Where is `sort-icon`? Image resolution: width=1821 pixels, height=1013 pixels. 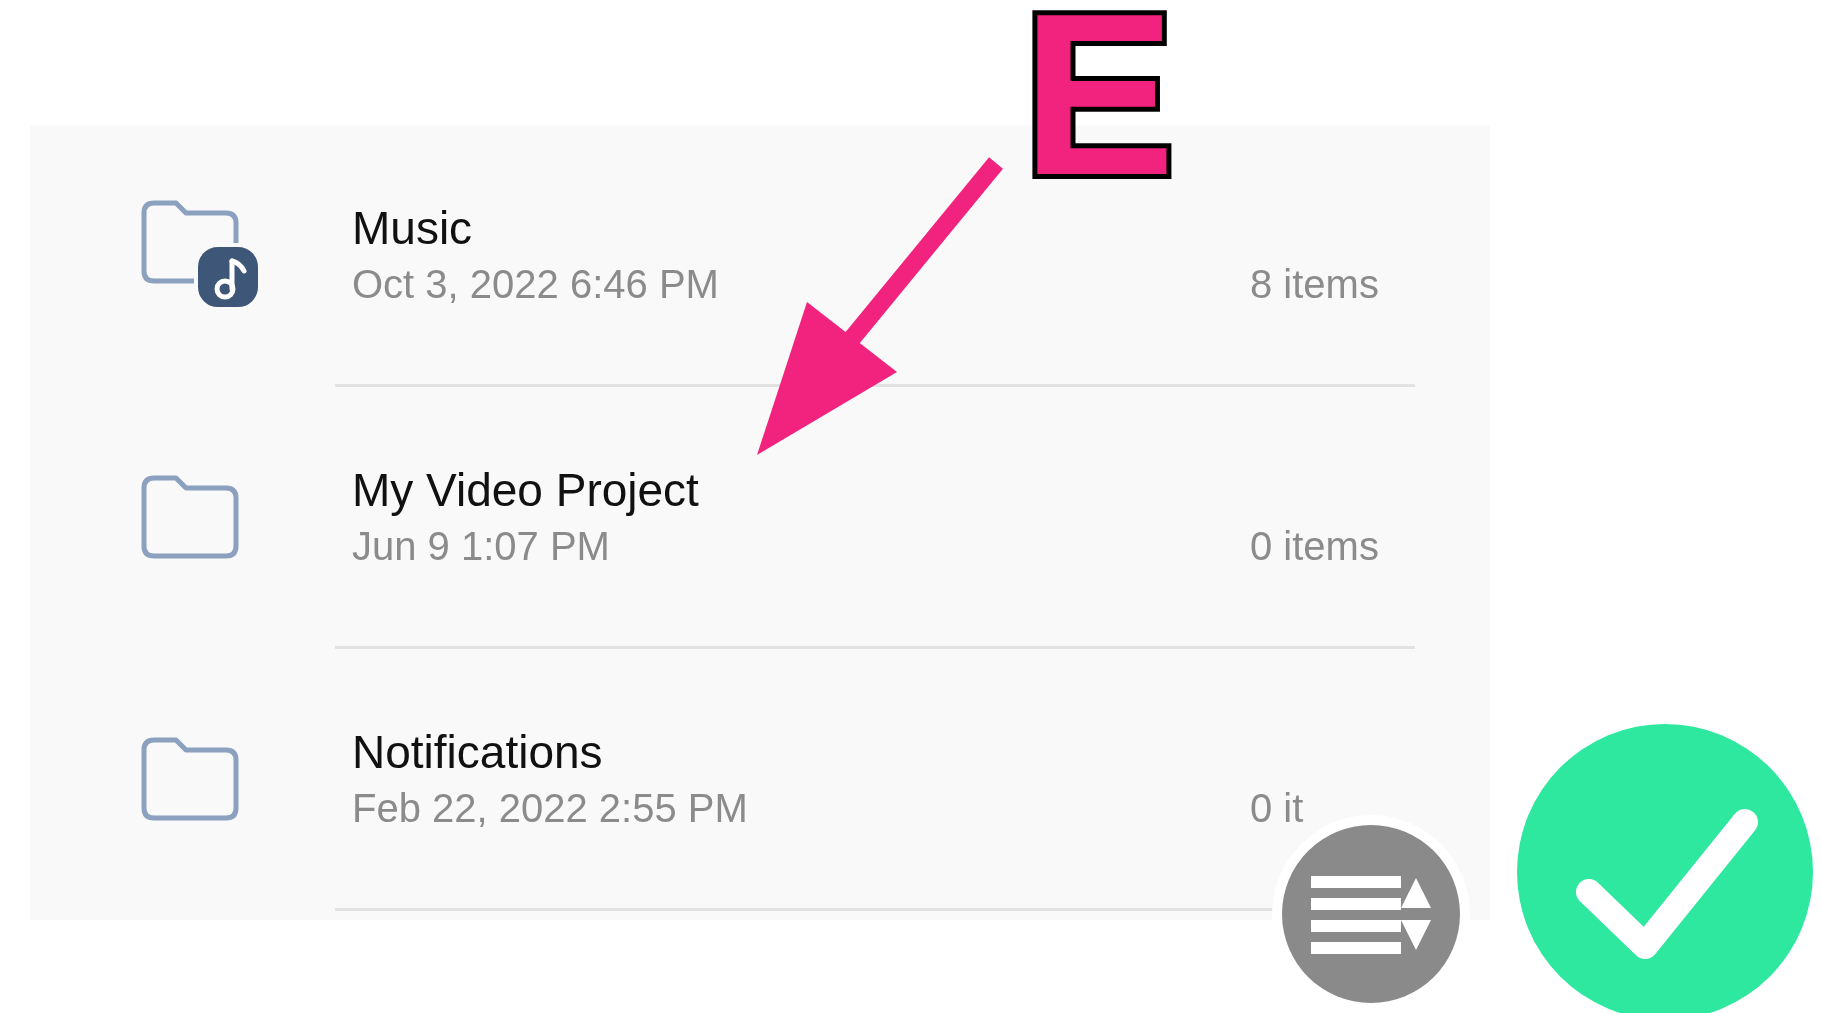 sort-icon is located at coordinates (1371, 914).